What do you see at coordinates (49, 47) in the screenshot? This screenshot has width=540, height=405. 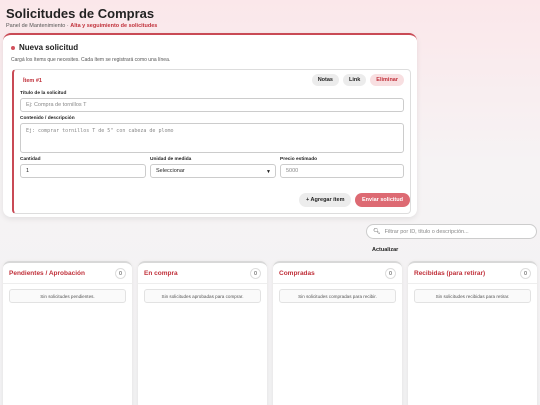 I see `card-title: Nueva solicitud` at bounding box center [49, 47].